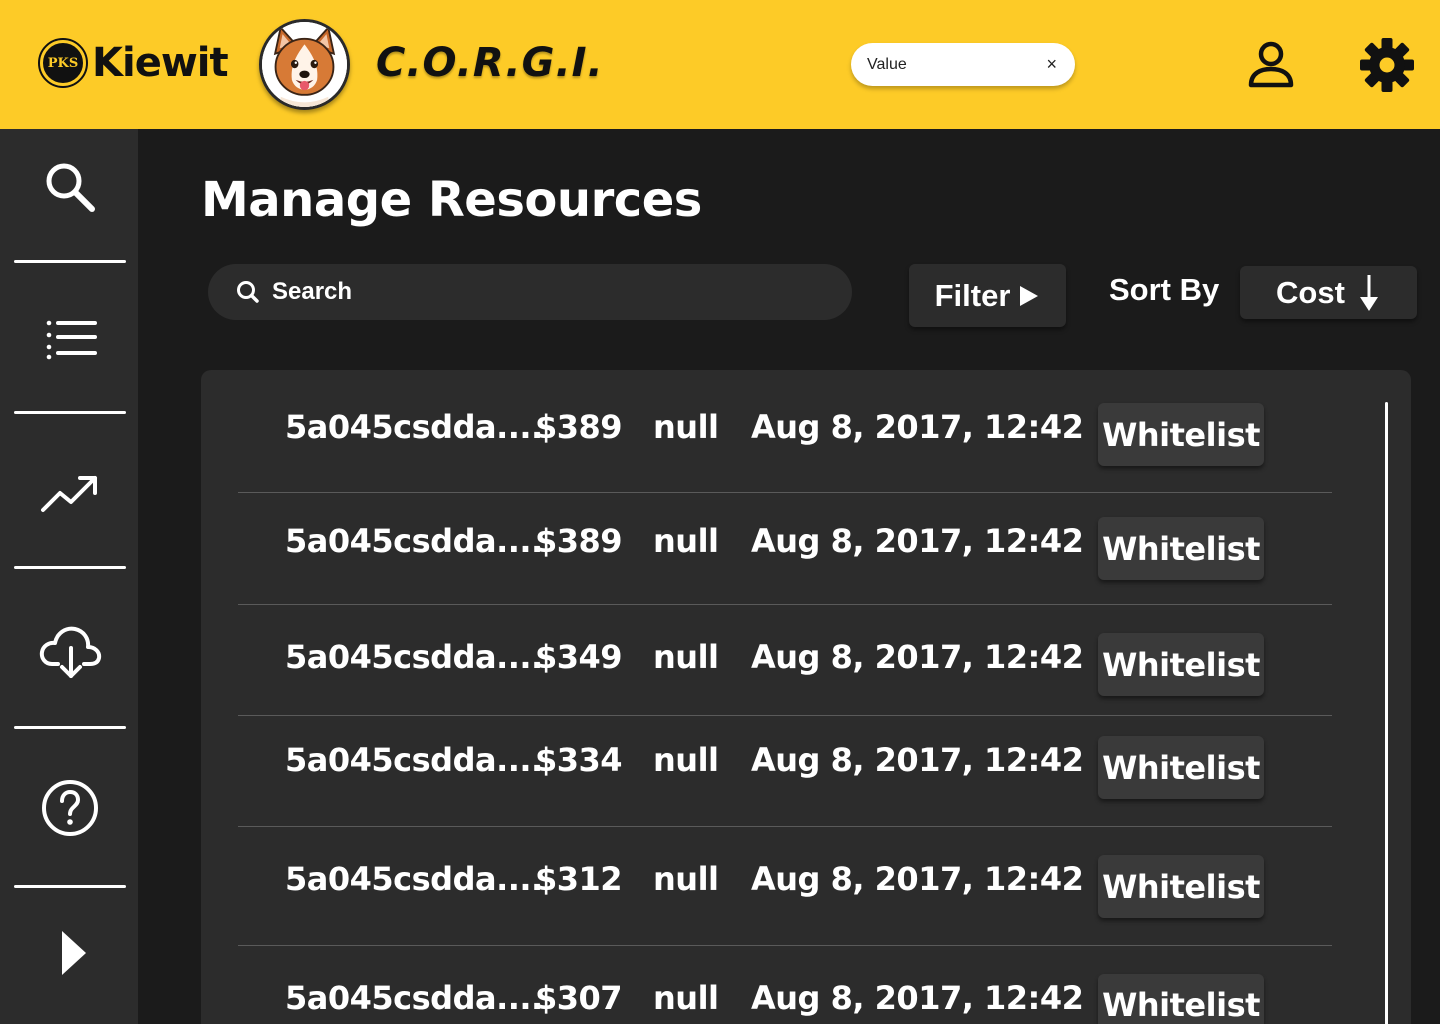 The width and height of the screenshot is (1440, 1024). Describe the element at coordinates (490, 63) in the screenshot. I see `app-title: C.O.R.G.I.` at that location.